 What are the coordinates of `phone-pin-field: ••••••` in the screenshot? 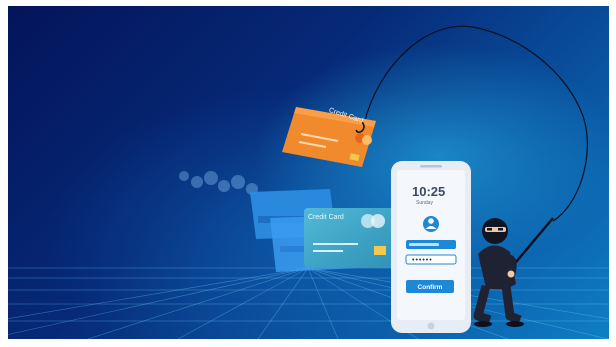 It's located at (422, 260).